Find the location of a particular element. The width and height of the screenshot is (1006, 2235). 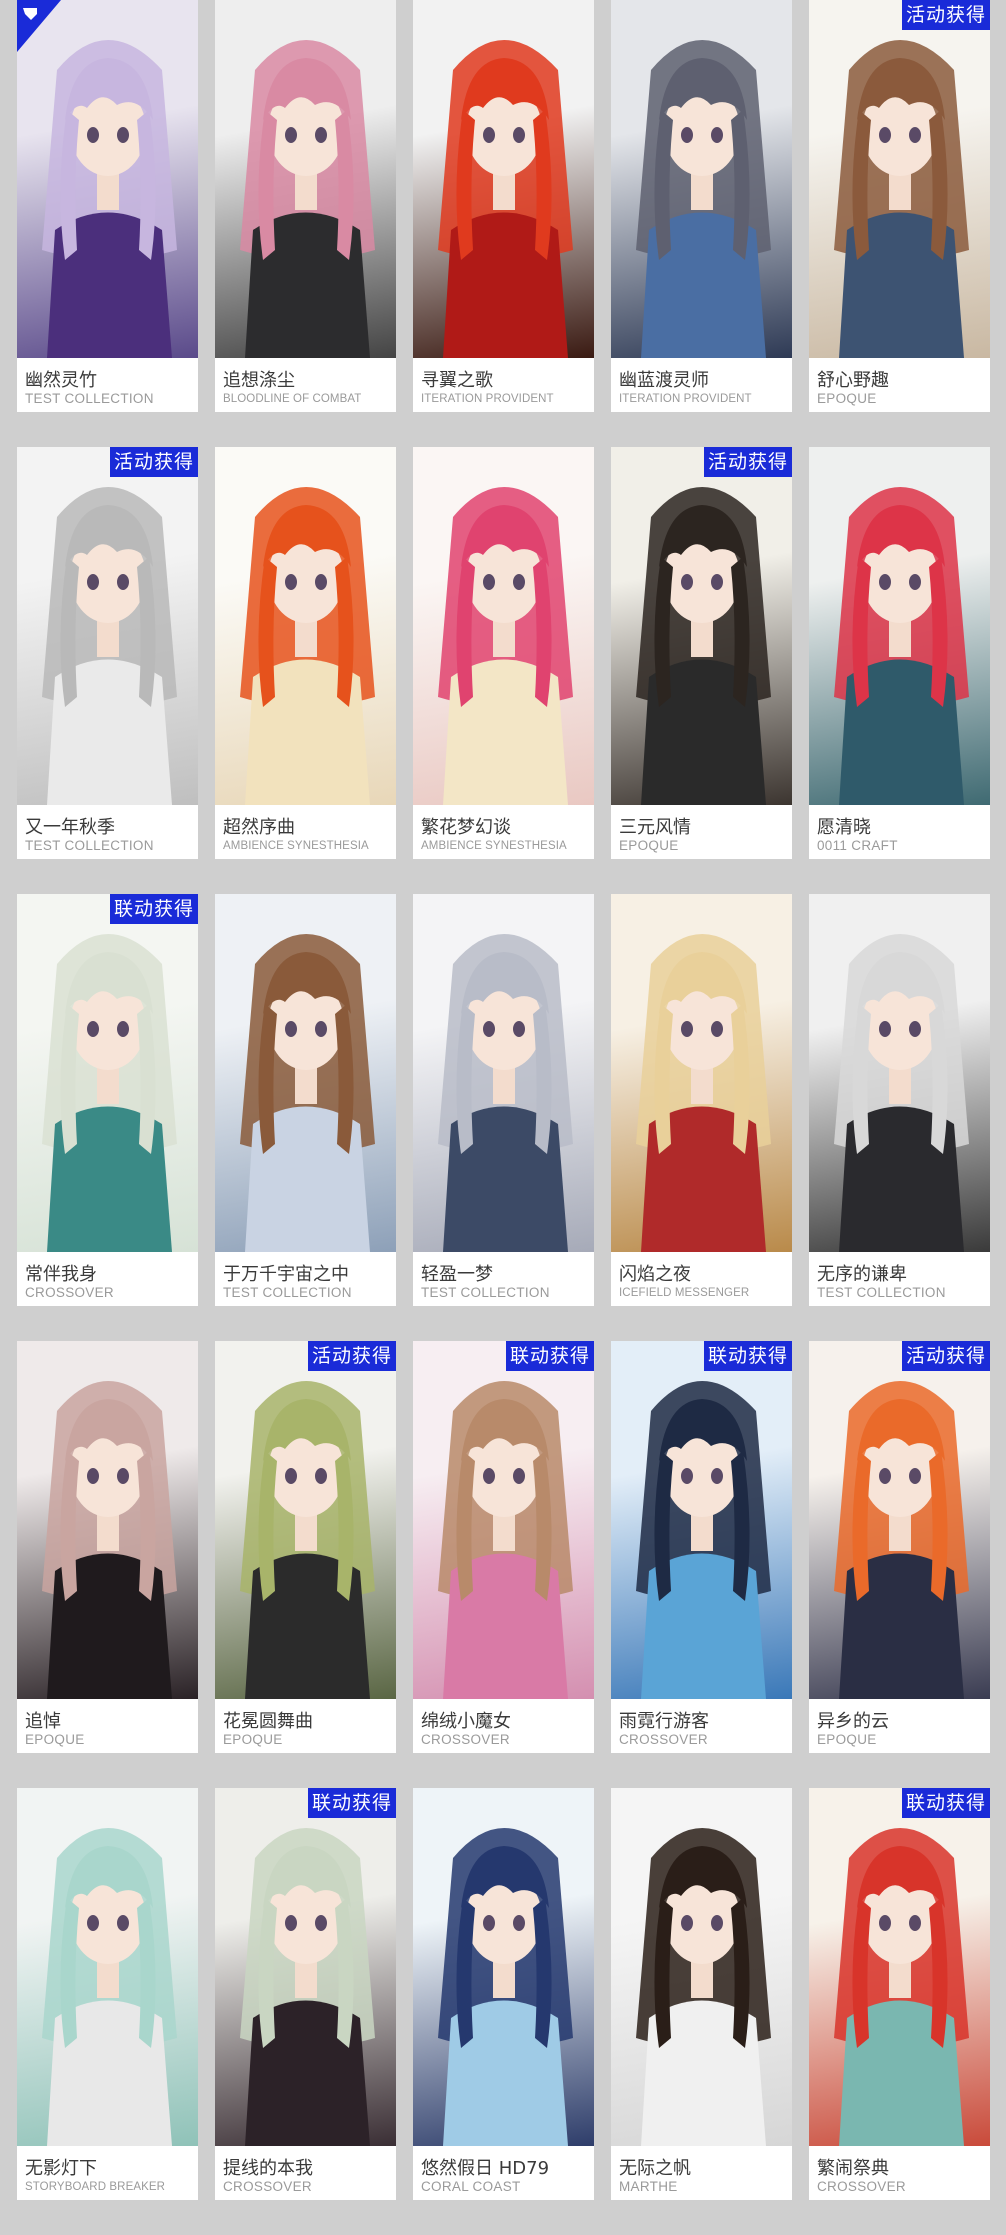

skin-name: 绵绒小魔女 is located at coordinates (466, 1721).